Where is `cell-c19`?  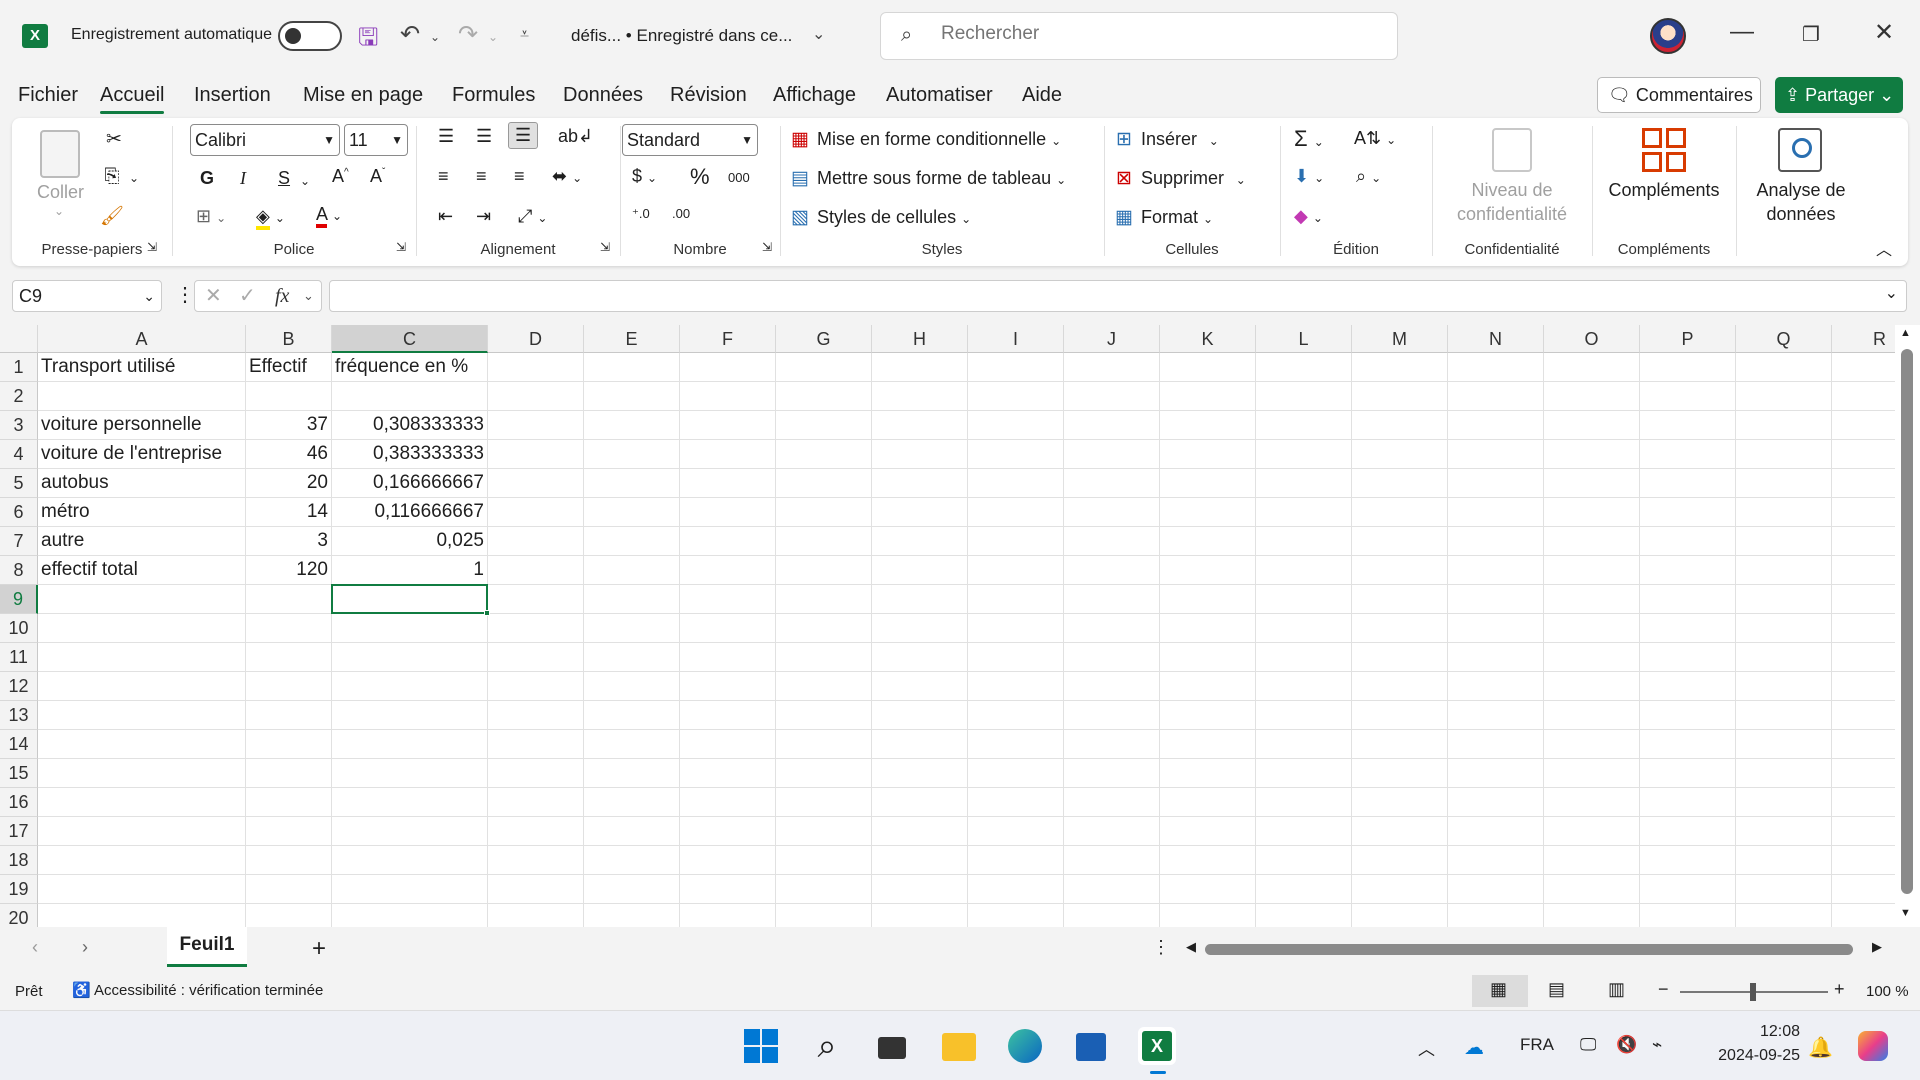 cell-c19 is located at coordinates (410, 889).